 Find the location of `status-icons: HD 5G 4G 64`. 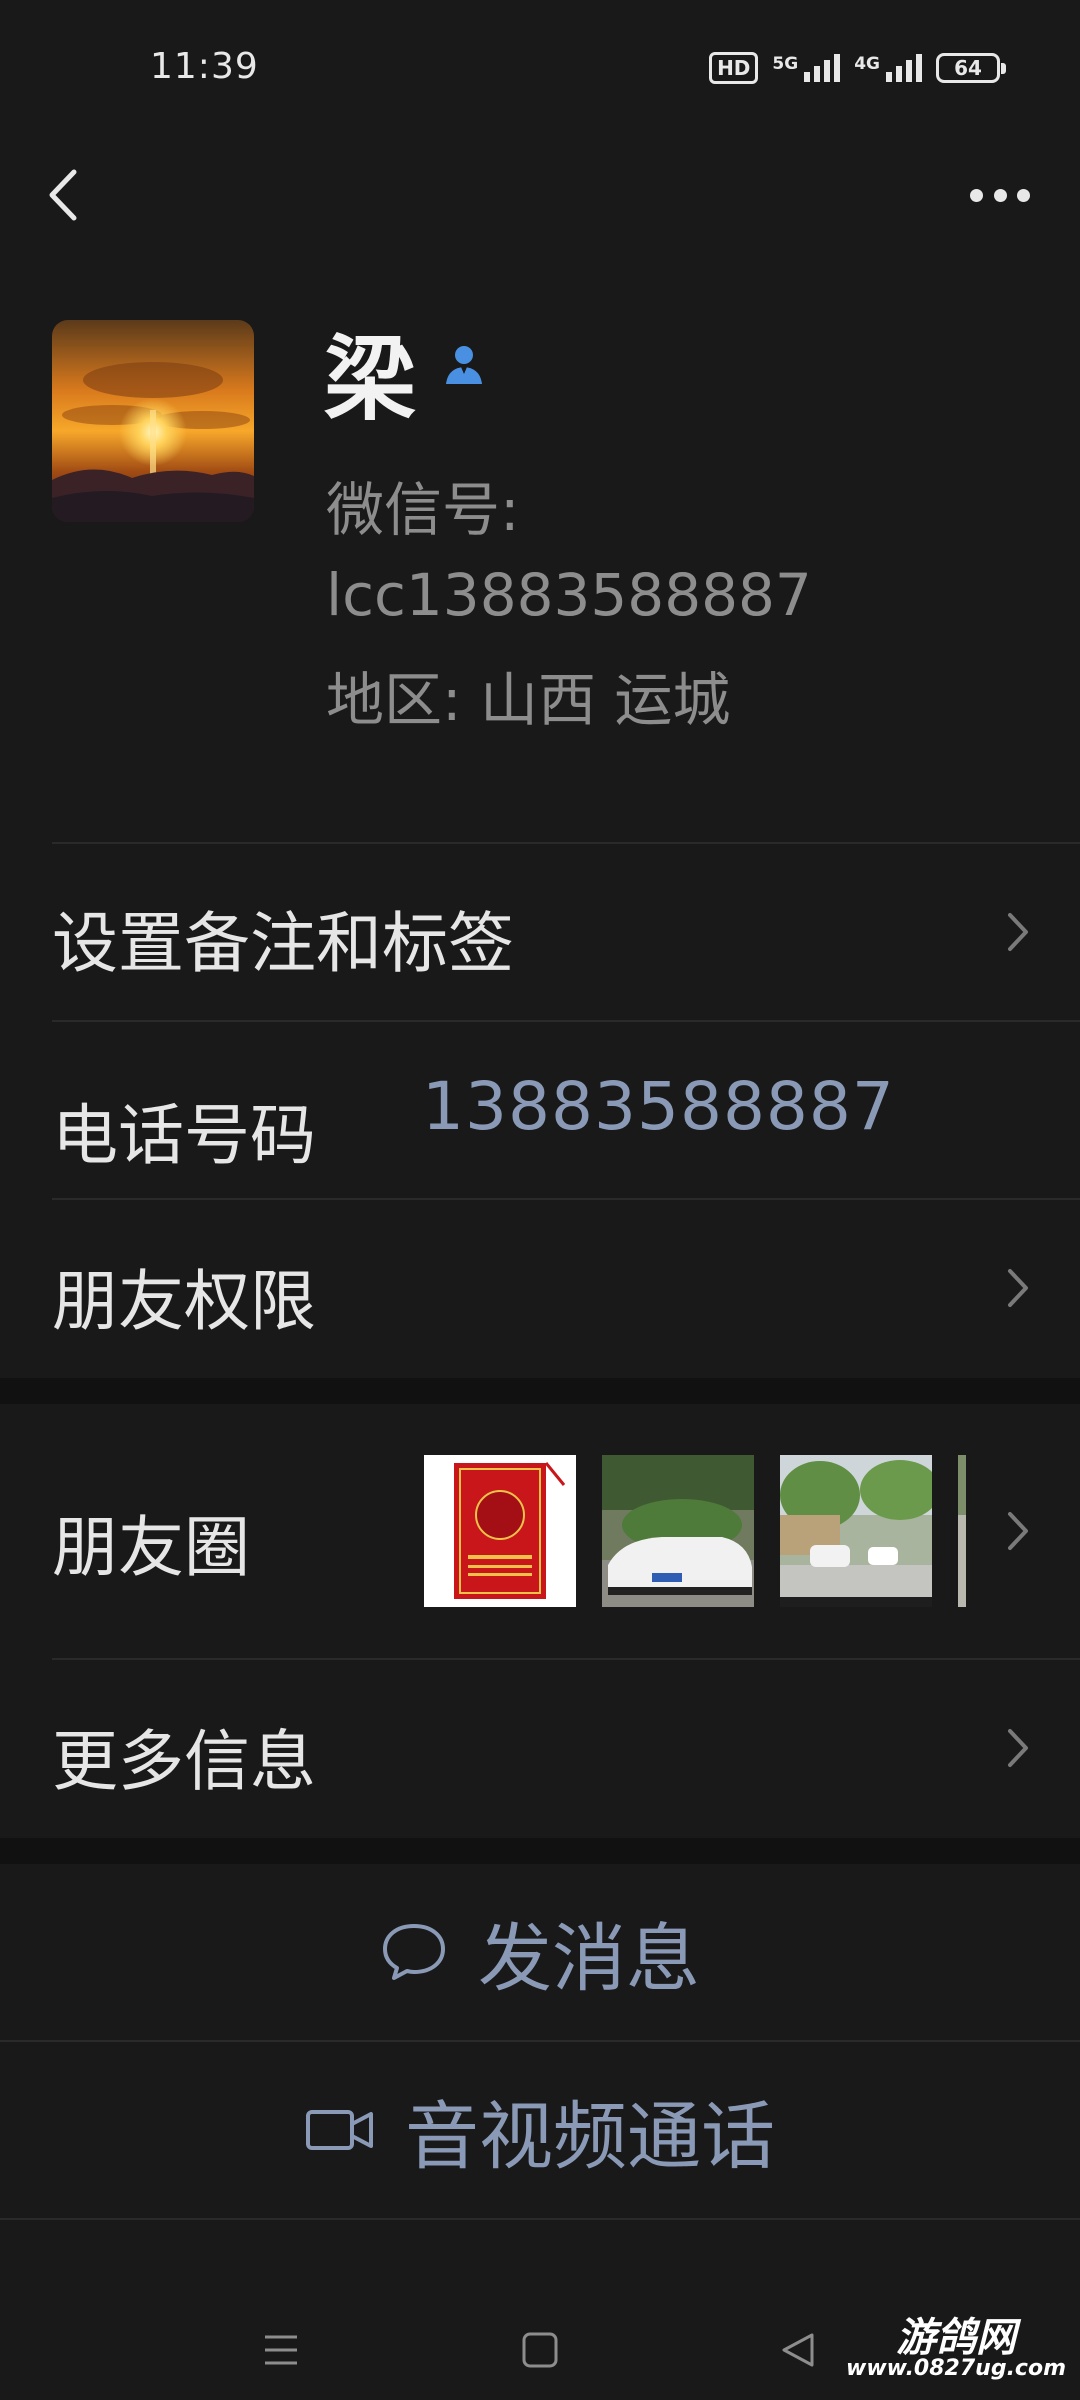

status-icons: HD 5G 4G 64 is located at coordinates (857, 68).